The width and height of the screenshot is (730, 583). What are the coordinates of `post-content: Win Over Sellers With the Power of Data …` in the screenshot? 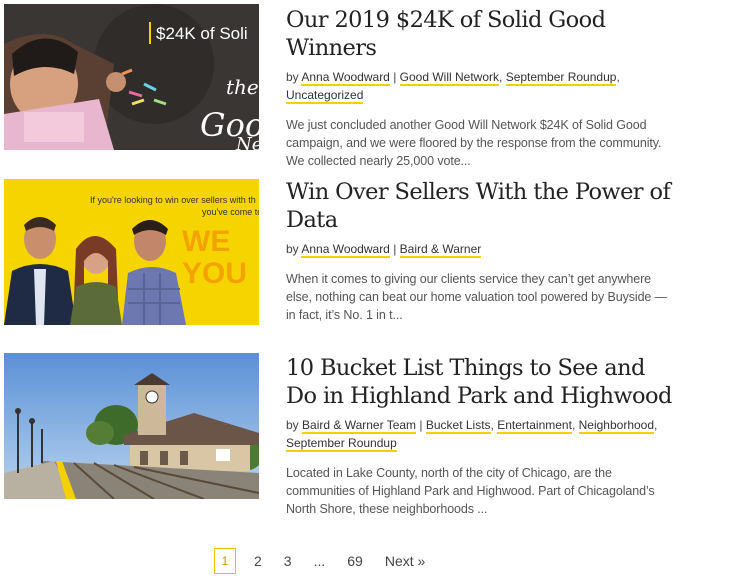 It's located at (481, 251).